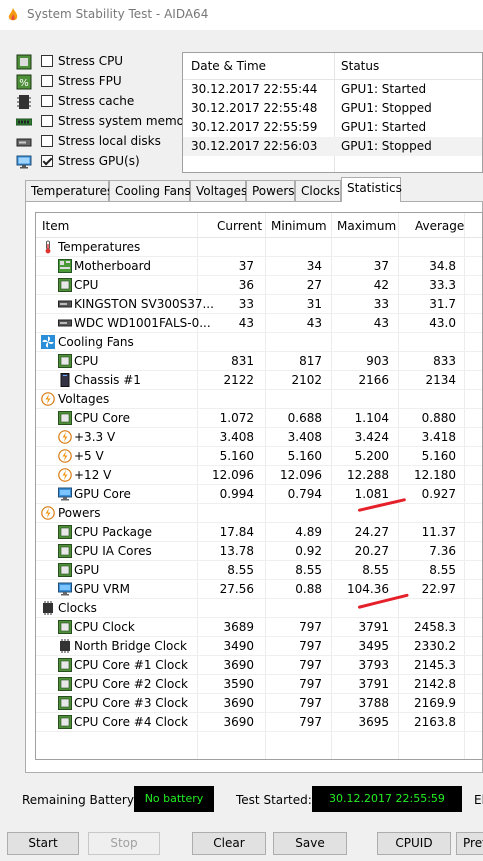  I want to click on log-header-datetime: Date & Time, so click(228, 66).